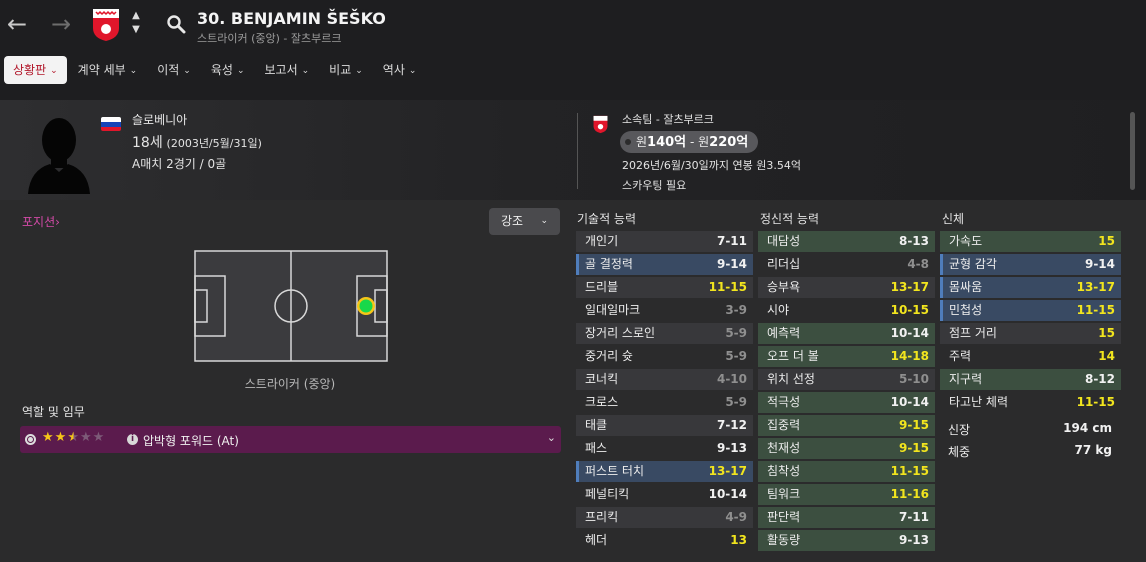 This screenshot has width=1146, height=562. I want to click on mental-attribute-row: 적극성 10-14, so click(846, 402).